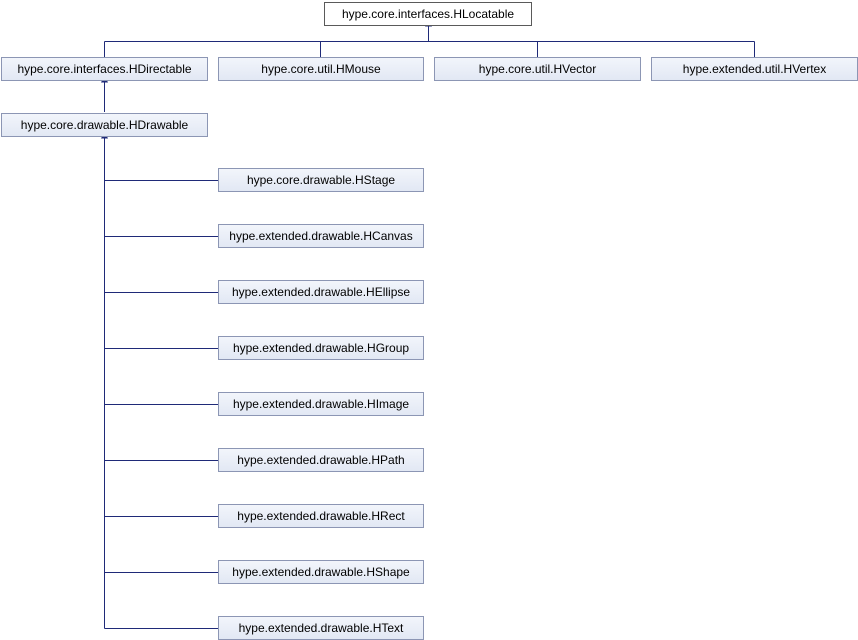 This screenshot has height=640, width=858. Describe the element at coordinates (754, 69) in the screenshot. I see `class-node-hvertex: hype.extended.util.HVertex` at that location.